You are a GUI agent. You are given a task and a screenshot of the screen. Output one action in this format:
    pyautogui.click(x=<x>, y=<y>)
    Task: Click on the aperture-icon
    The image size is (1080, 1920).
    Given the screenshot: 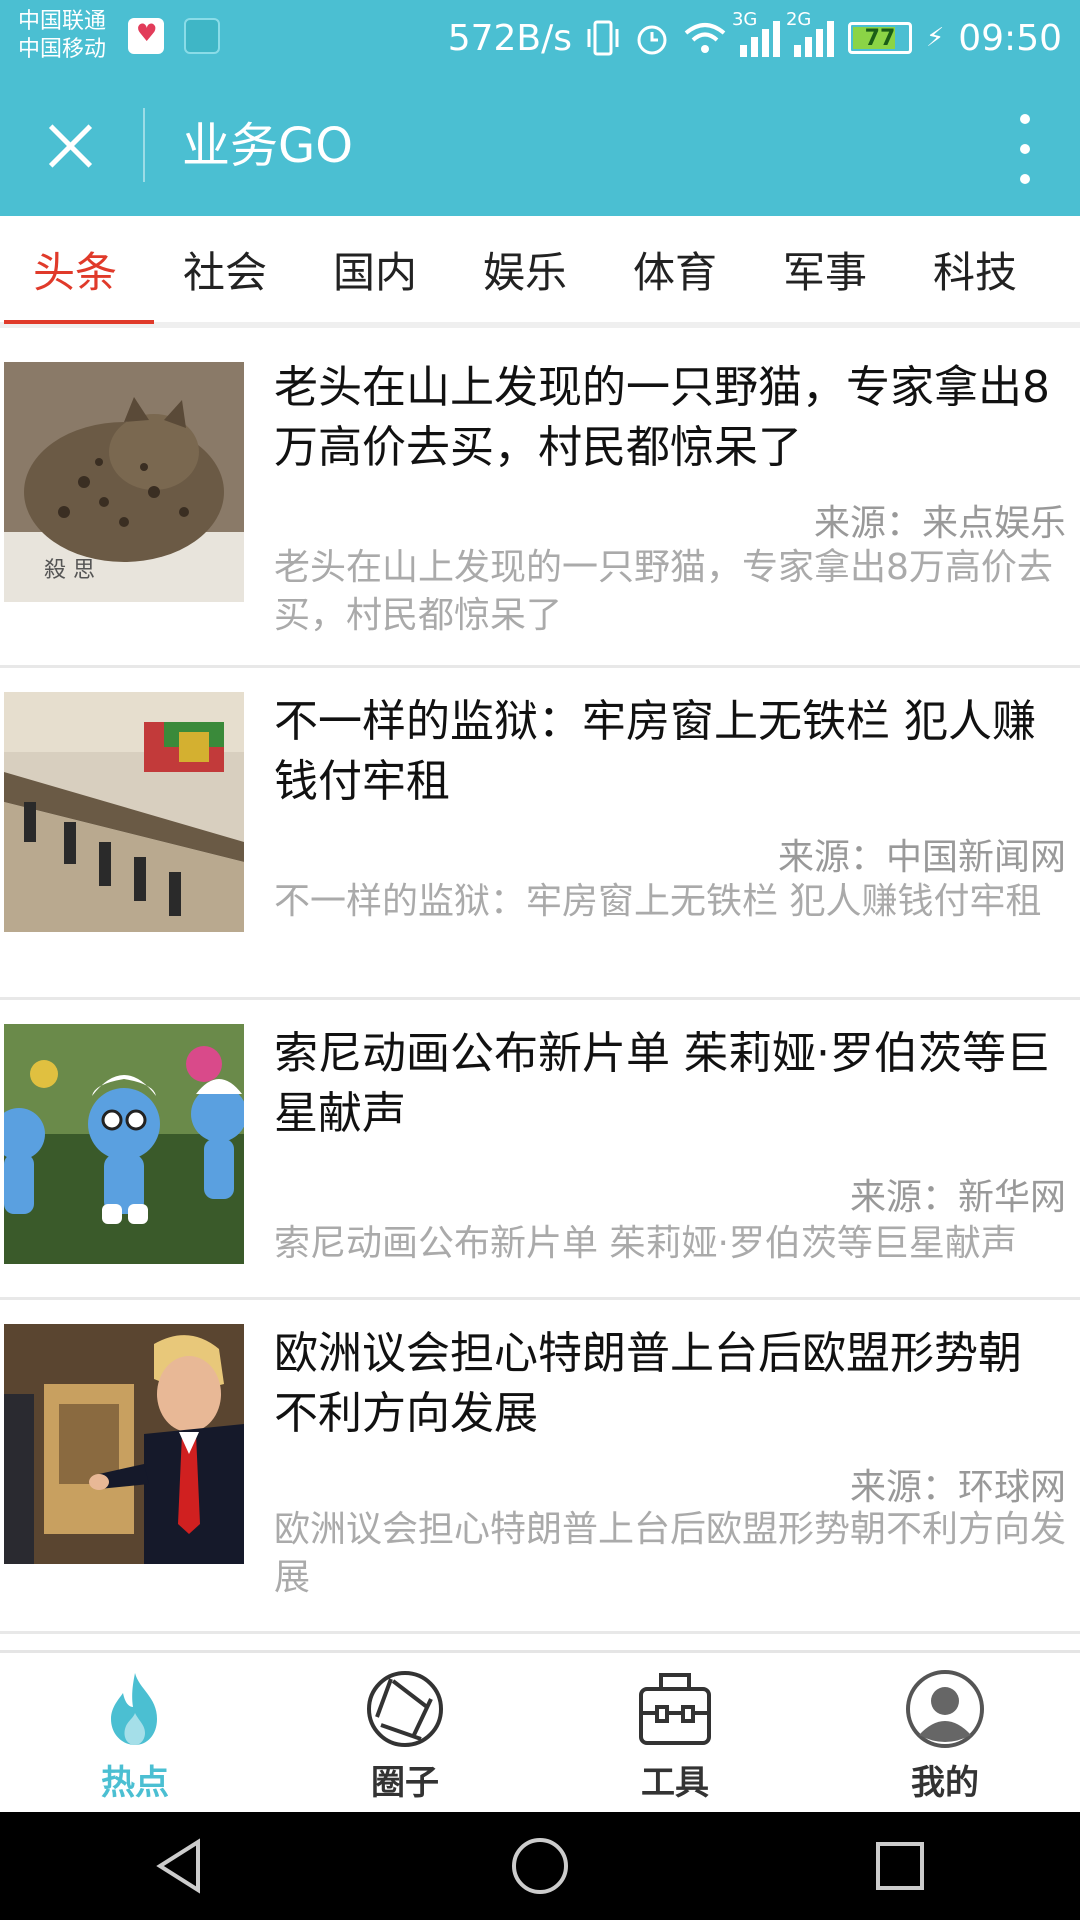 What is the action you would take?
    pyautogui.click(x=405, y=1709)
    